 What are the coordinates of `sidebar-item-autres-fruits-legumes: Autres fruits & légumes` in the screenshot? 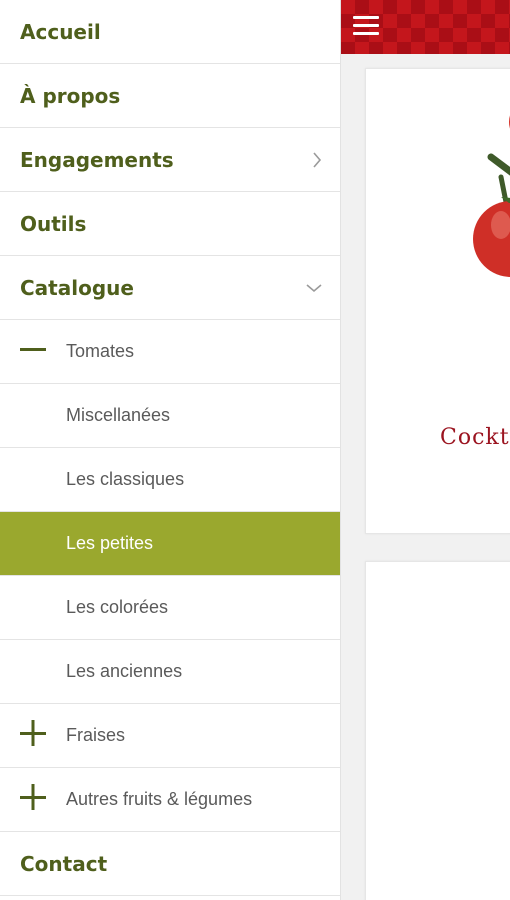 It's located at (170, 800).